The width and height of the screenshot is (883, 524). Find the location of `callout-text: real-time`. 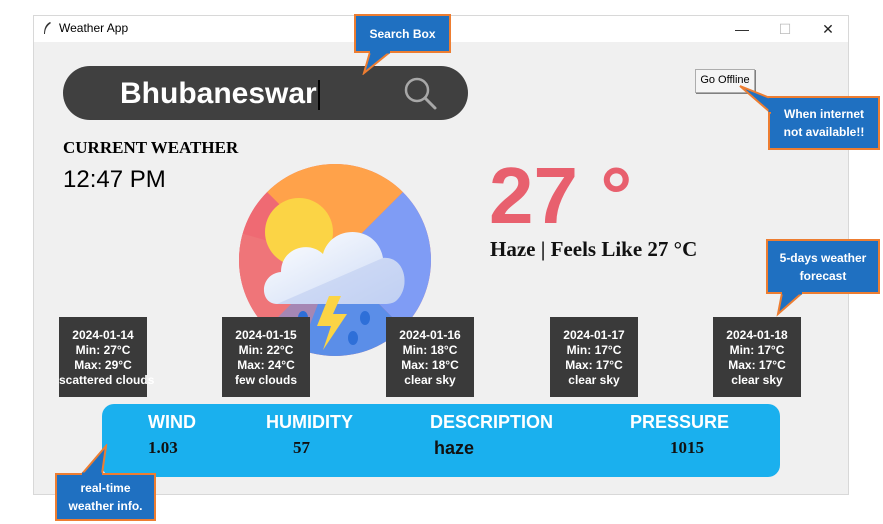

callout-text: real-time is located at coordinates (105, 488).